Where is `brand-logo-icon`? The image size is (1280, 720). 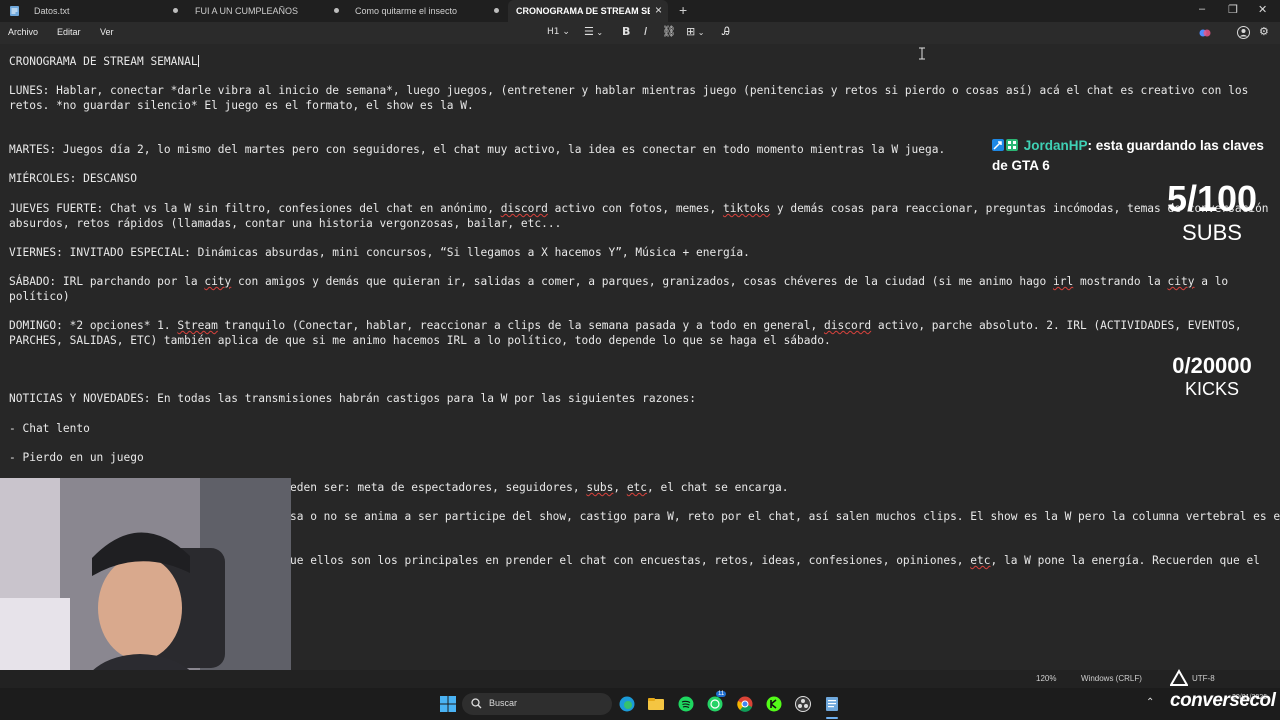 brand-logo-icon is located at coordinates (1179, 677).